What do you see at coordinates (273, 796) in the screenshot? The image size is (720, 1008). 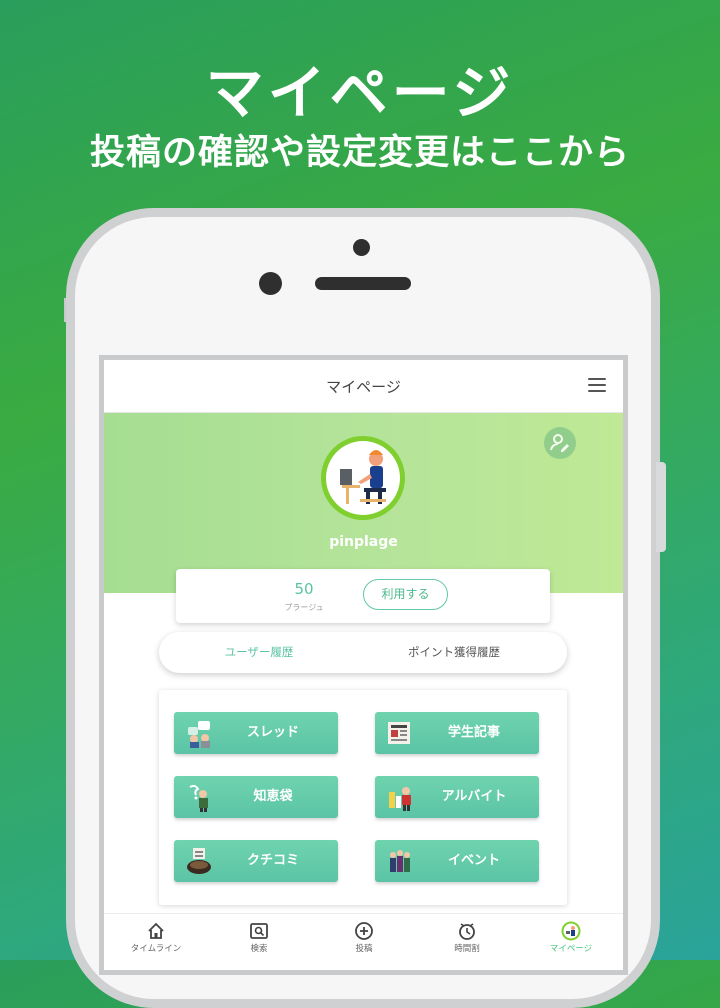 I see `category-label: 知恵袋` at bounding box center [273, 796].